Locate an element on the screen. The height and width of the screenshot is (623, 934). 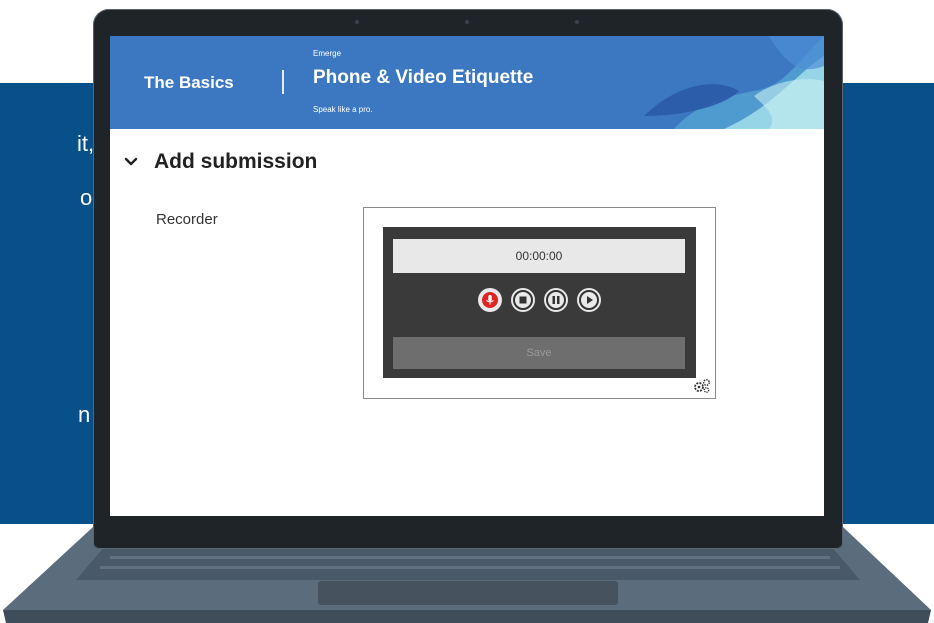
pause-button is located at coordinates (556, 300).